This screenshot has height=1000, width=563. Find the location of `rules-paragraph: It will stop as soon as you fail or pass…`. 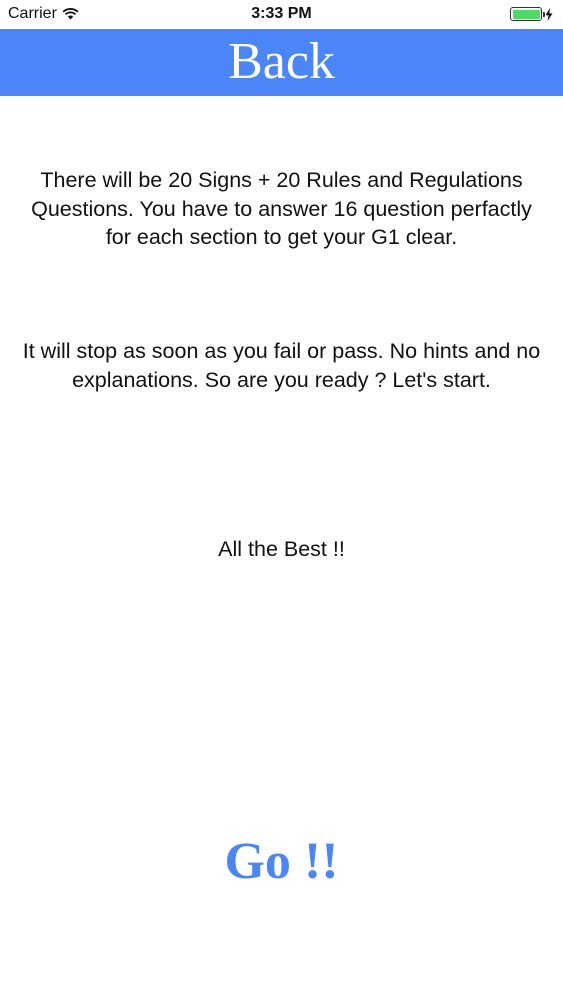

rules-paragraph: It will stop as soon as you fail or pass… is located at coordinates (281, 365).